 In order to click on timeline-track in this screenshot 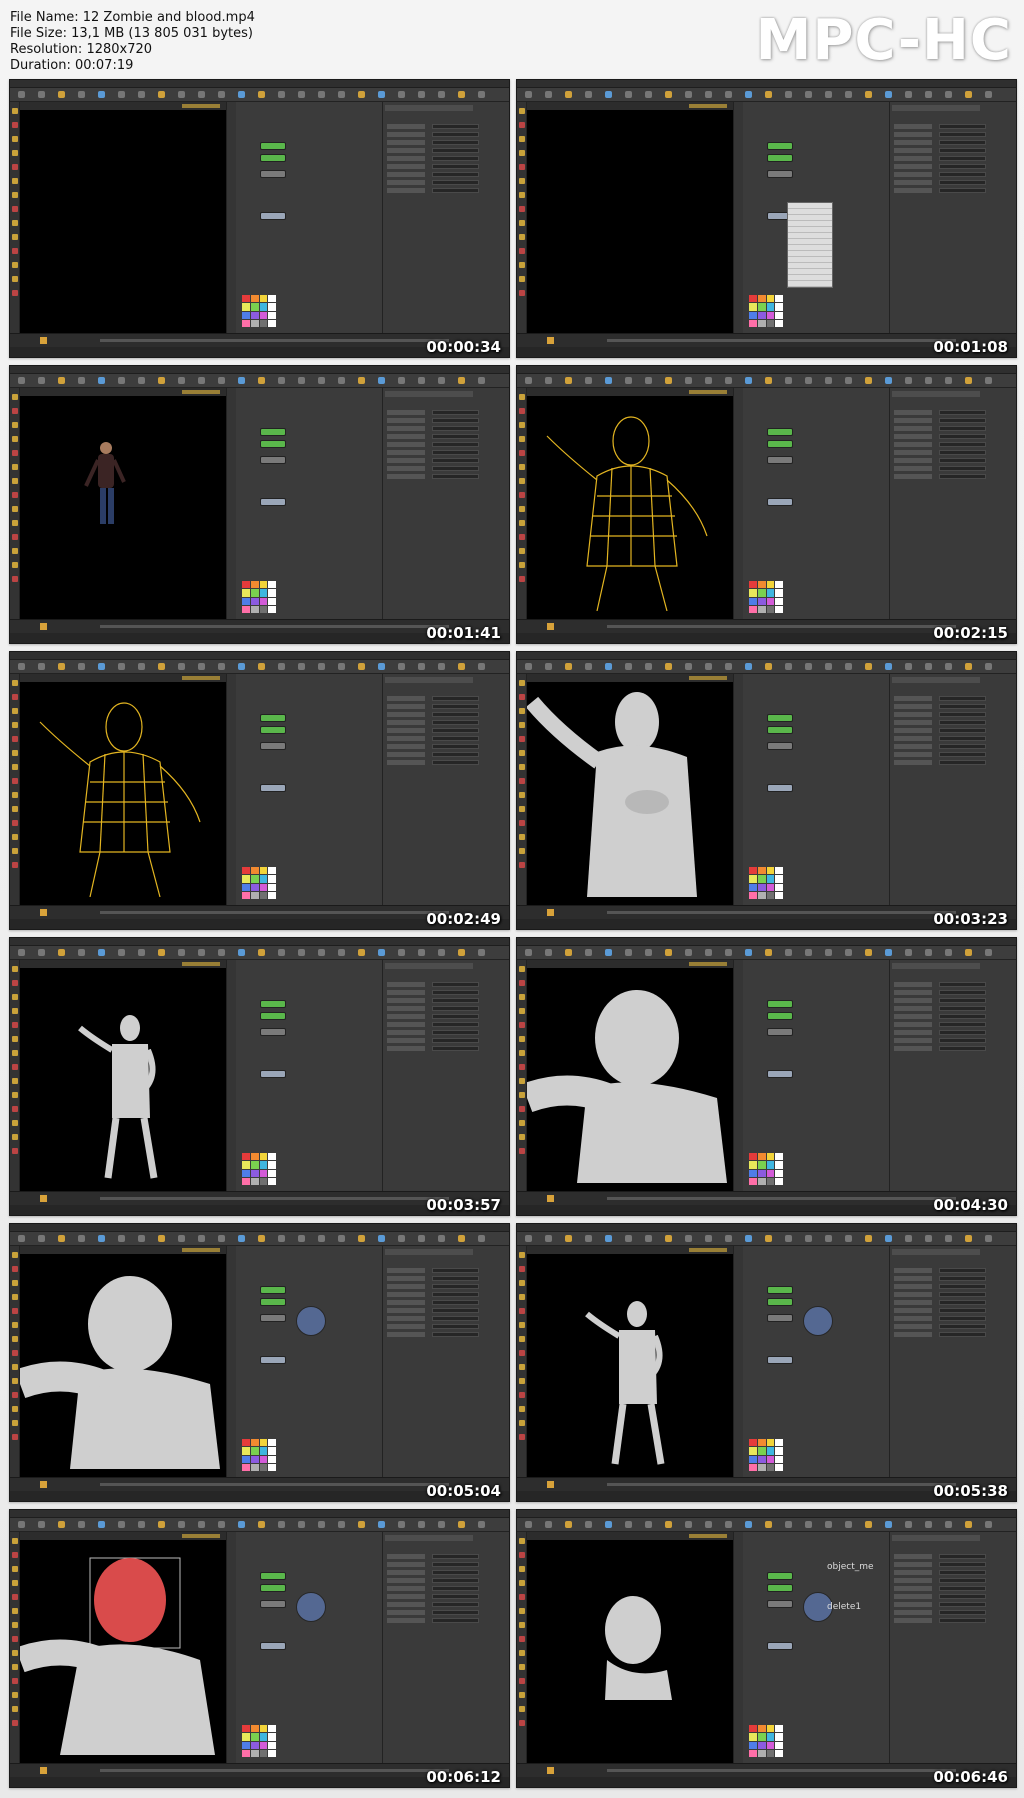, I will do `click(274, 340)`.